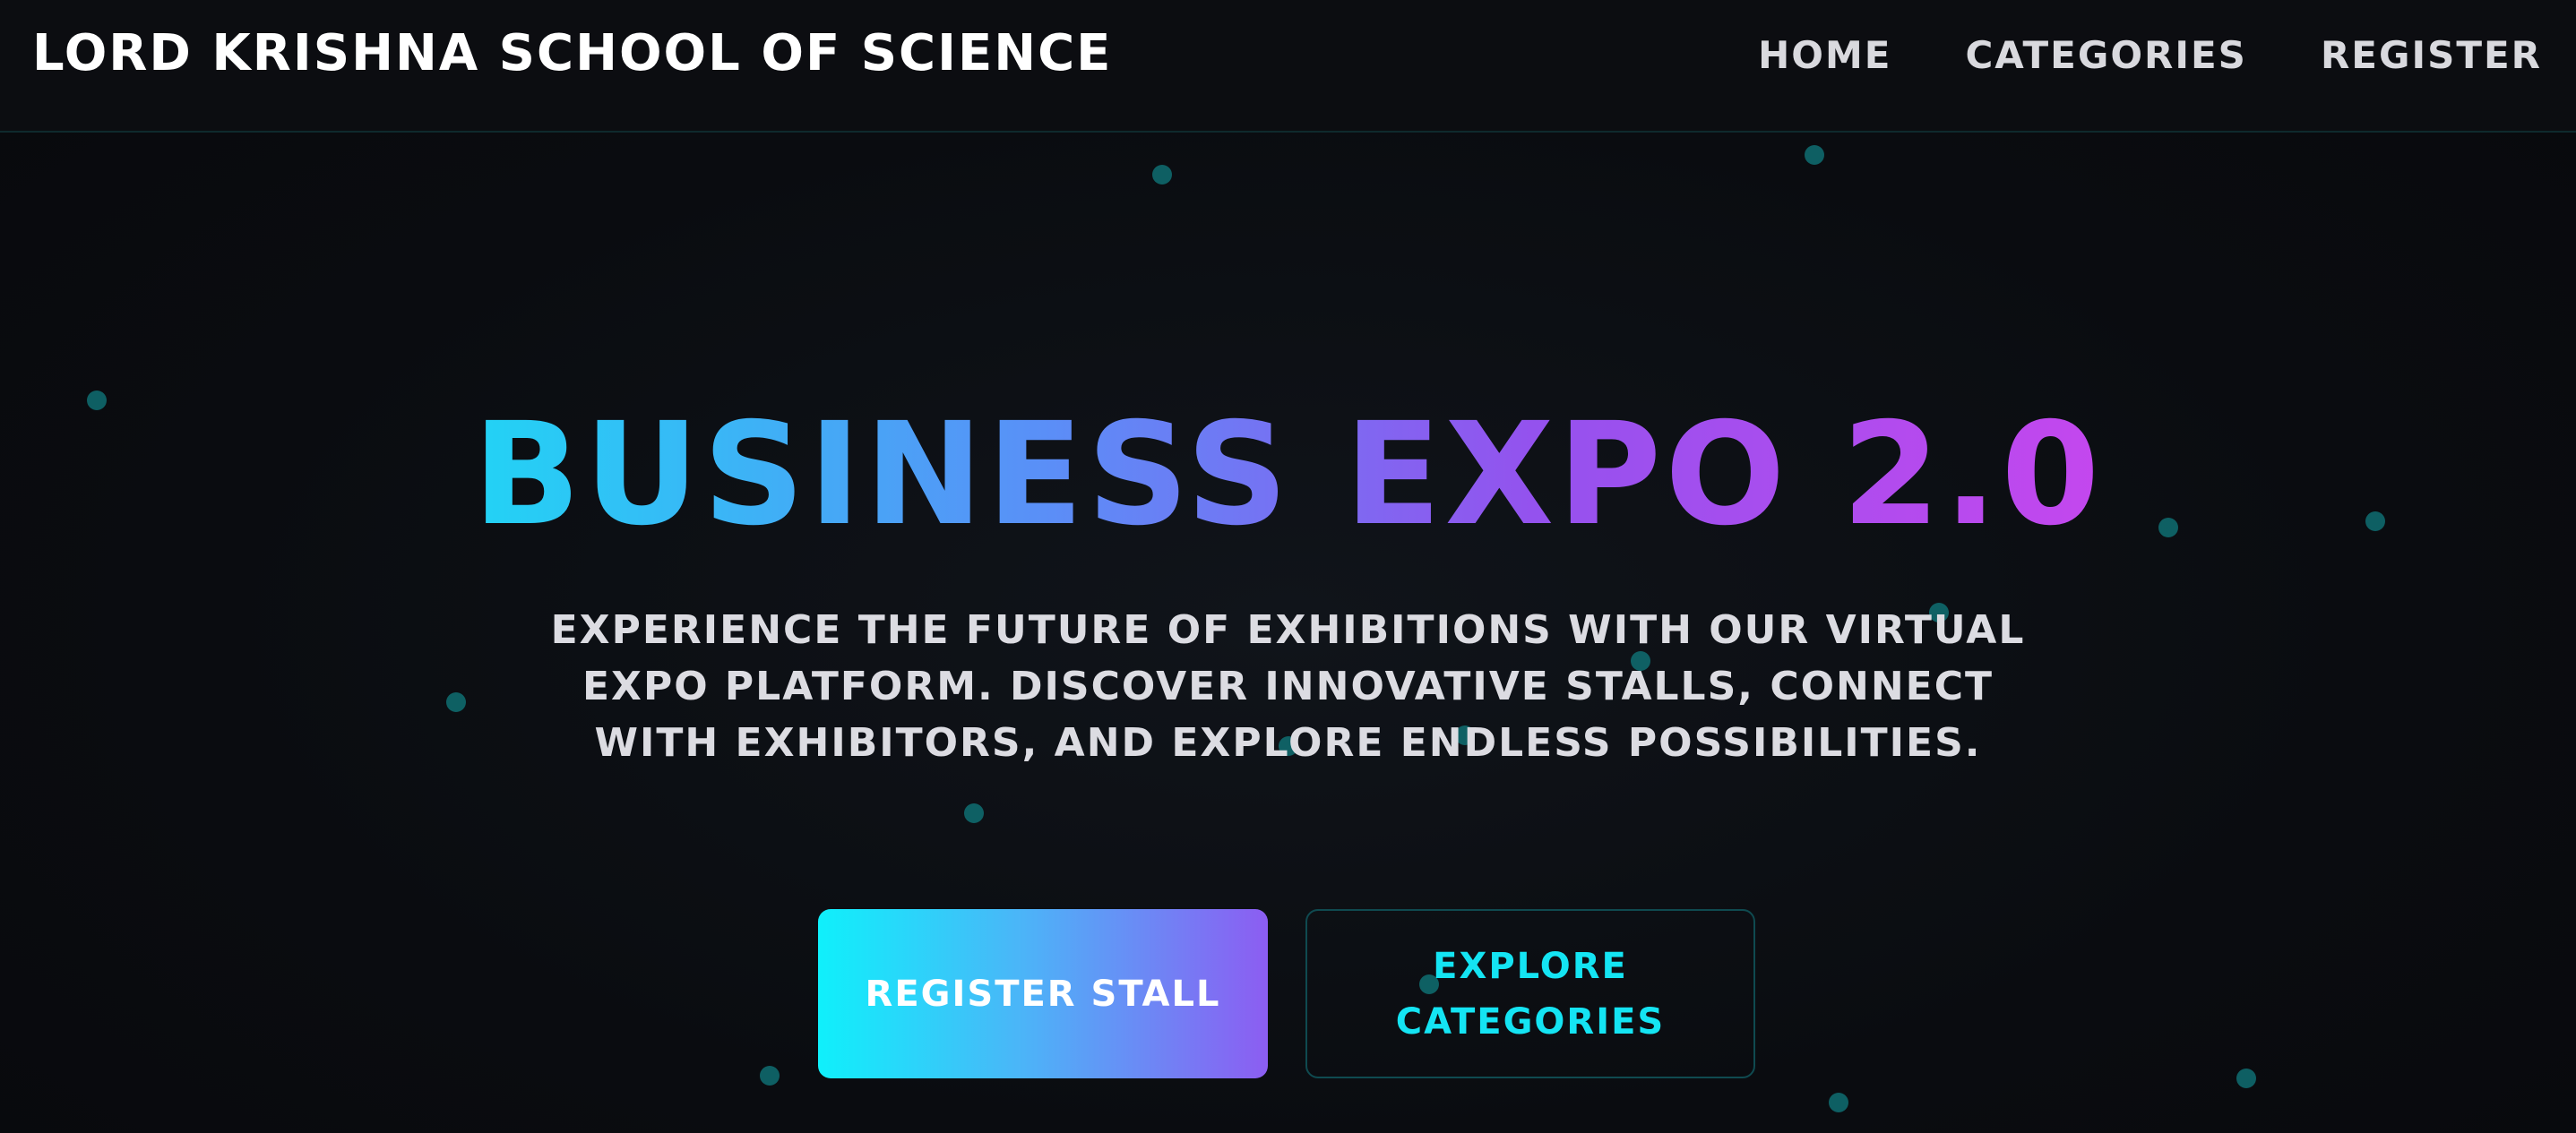 The image size is (2576, 1133). I want to click on main-nav: HOME CATEGORIES REGISTER, so click(2113, 54).